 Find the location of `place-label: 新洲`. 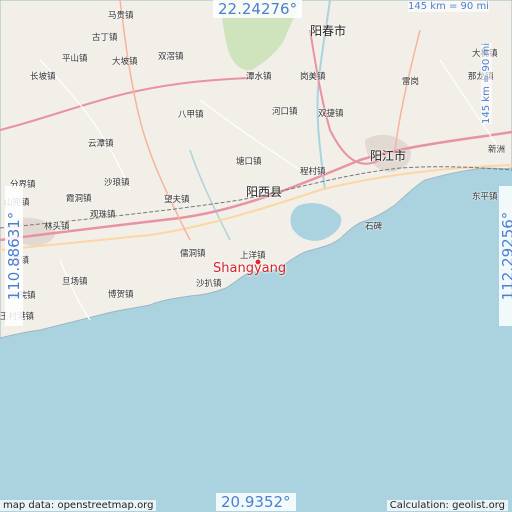

place-label: 新洲 is located at coordinates (497, 150).